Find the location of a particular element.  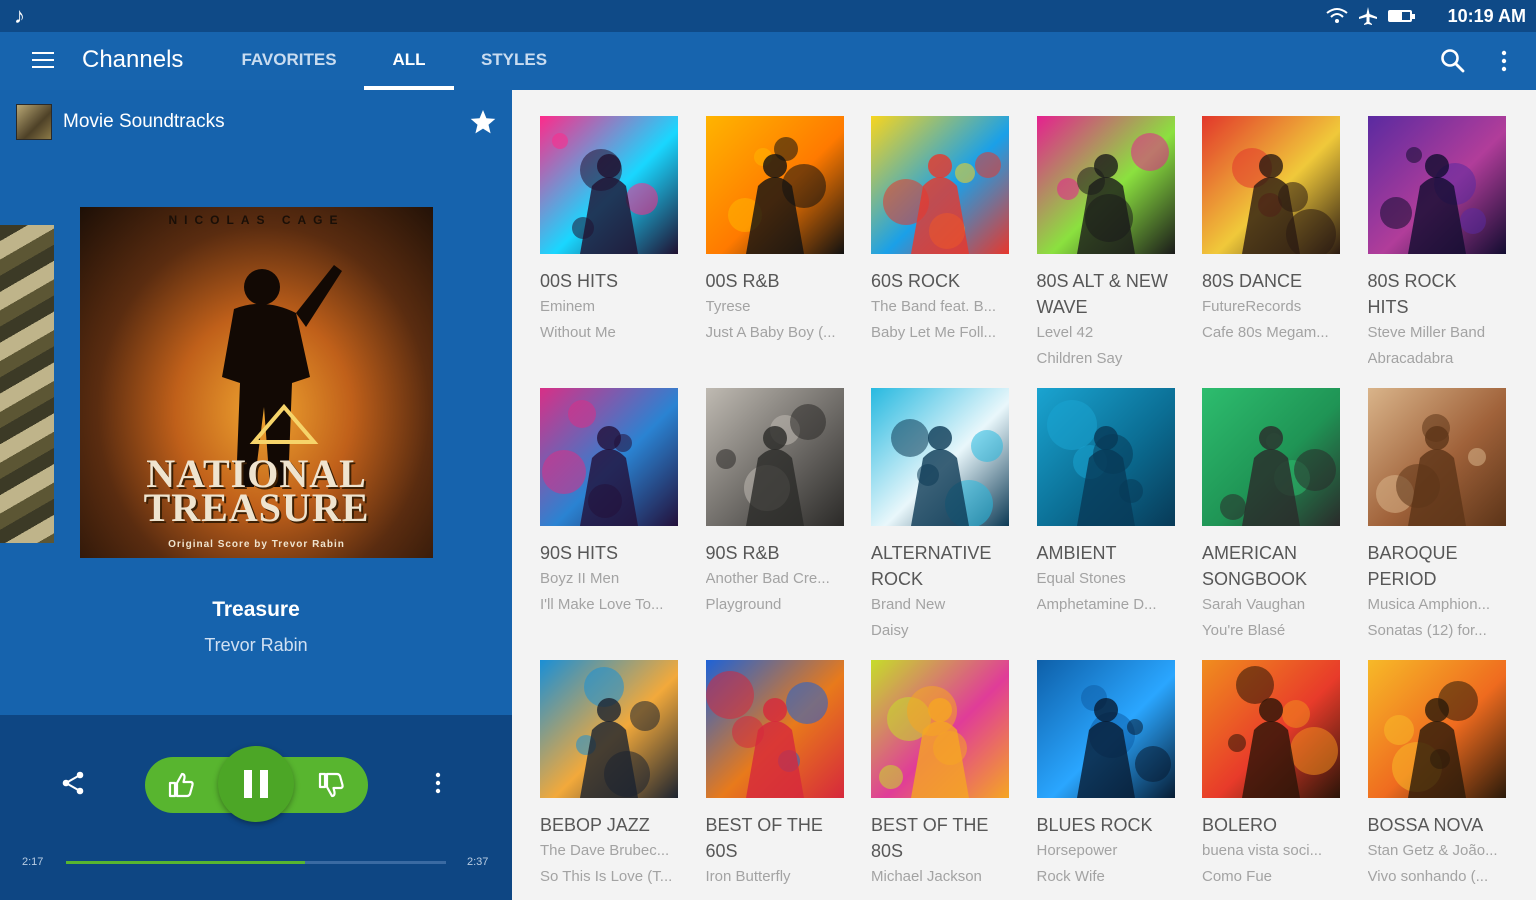

rock-crowd-art is located at coordinates (1436, 185).